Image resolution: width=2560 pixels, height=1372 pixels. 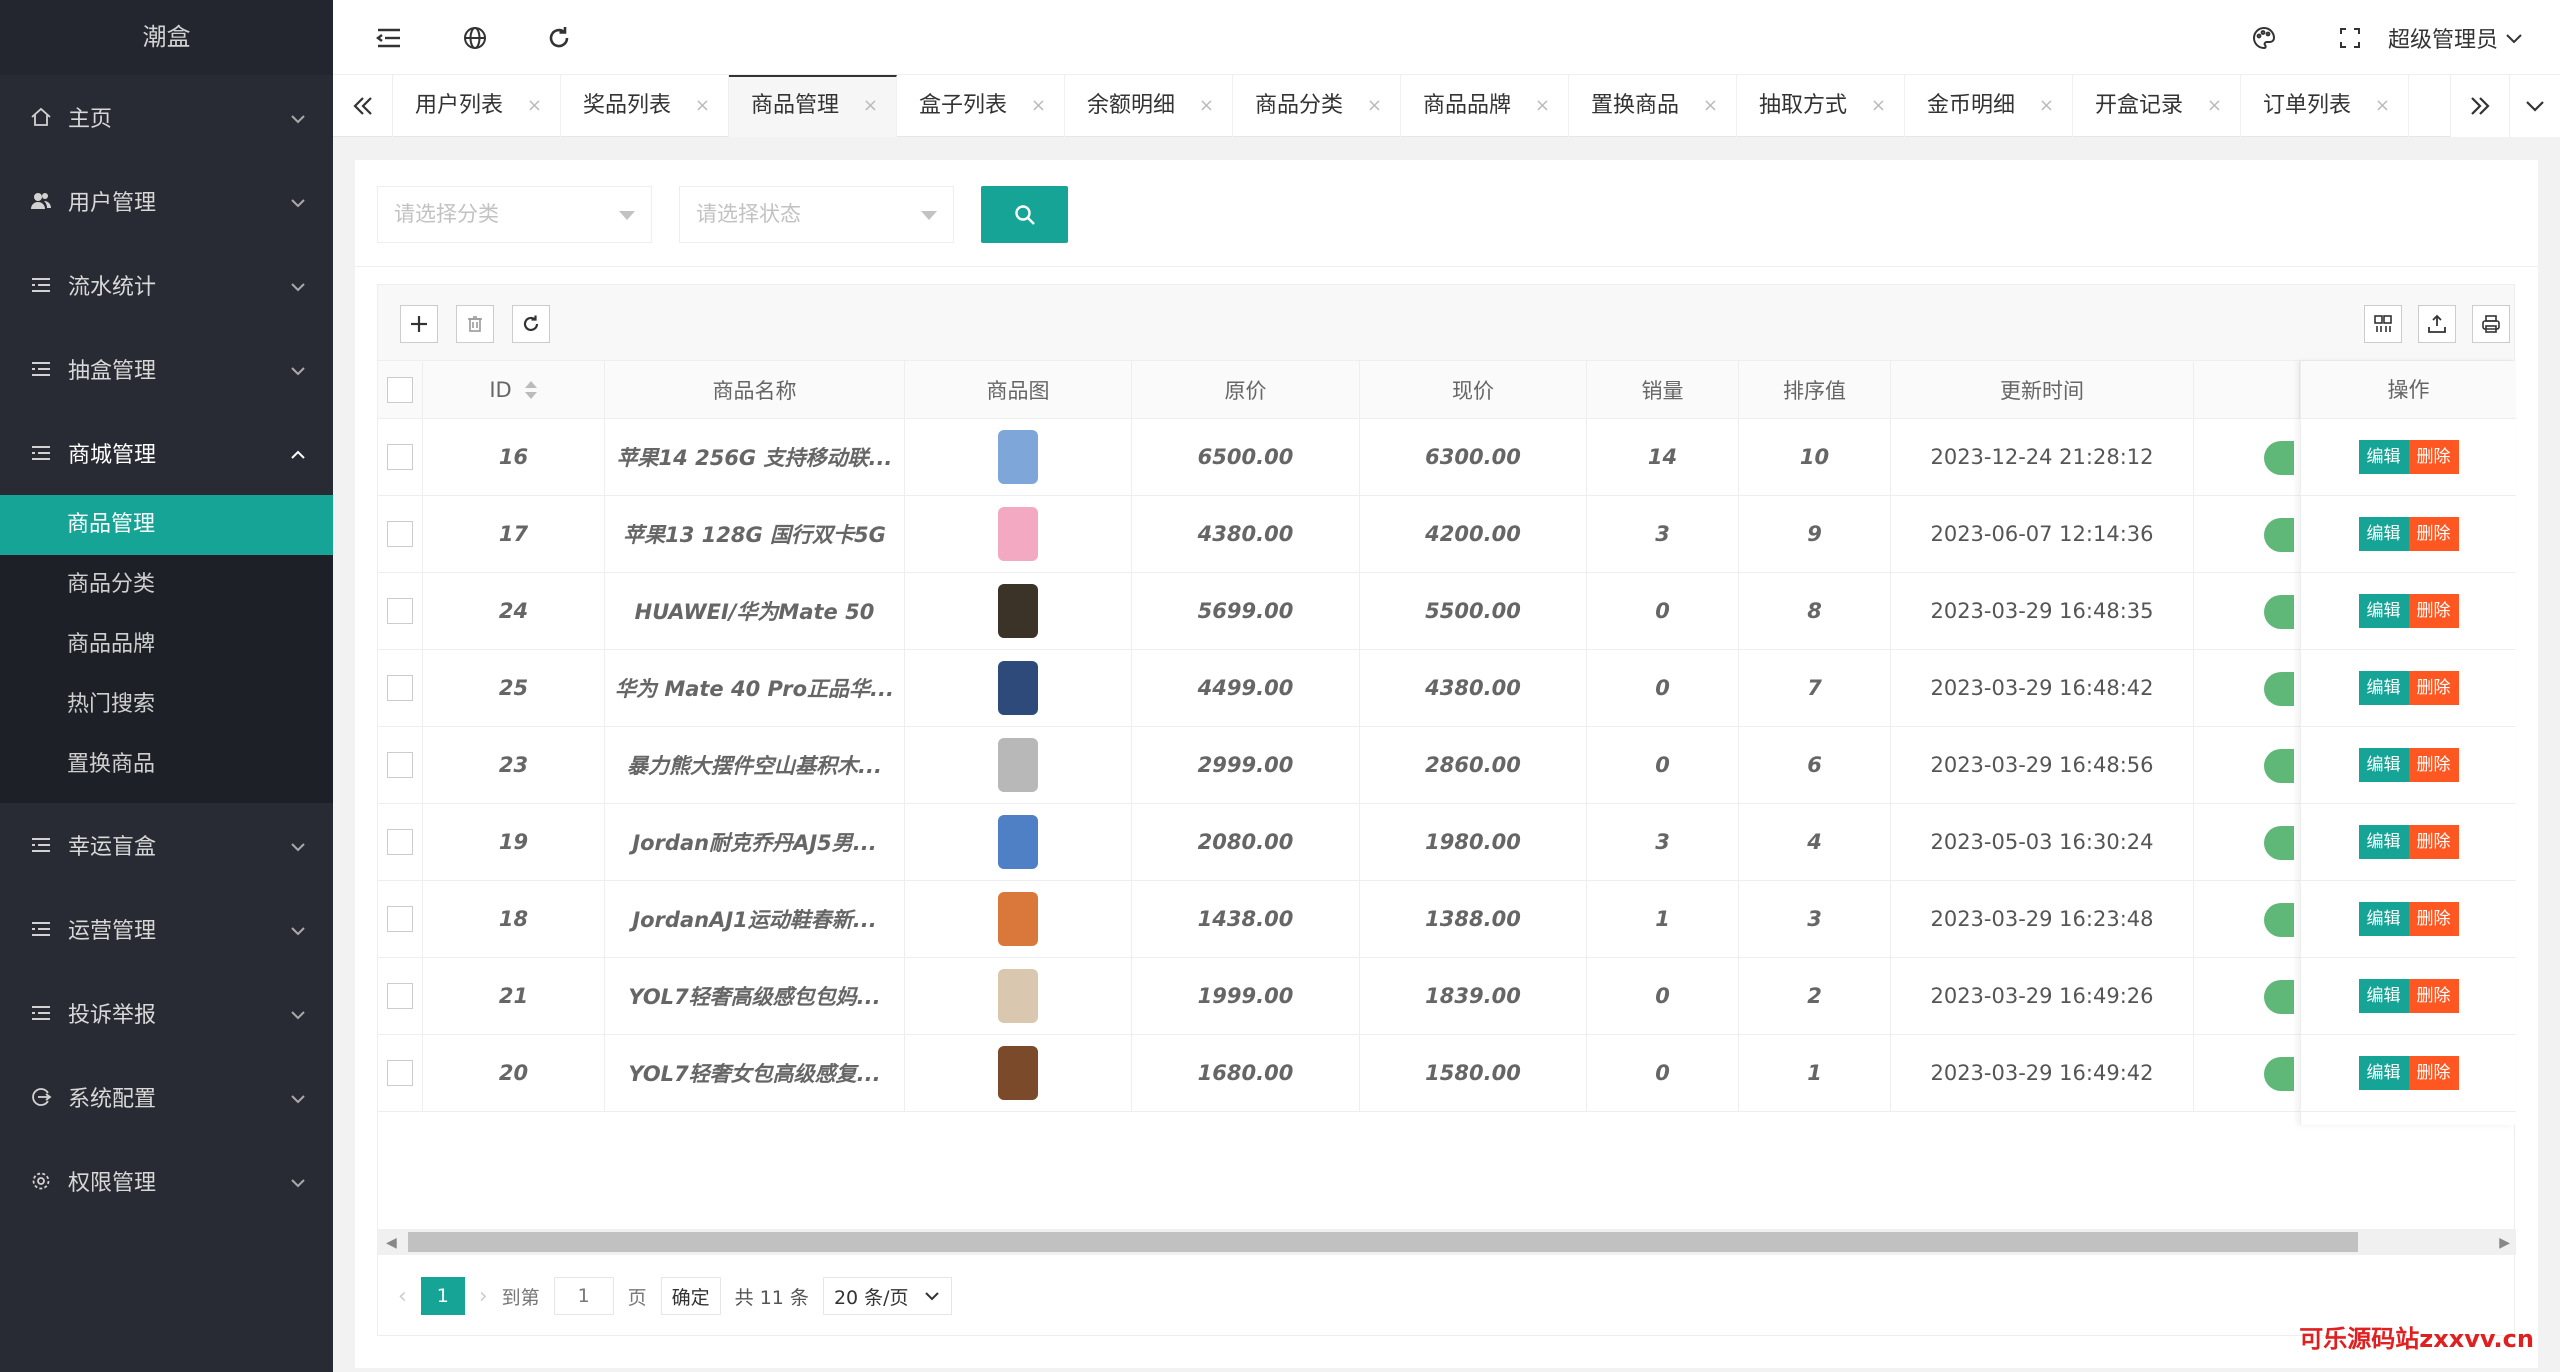 I want to click on refresh-icon, so click(x=559, y=38).